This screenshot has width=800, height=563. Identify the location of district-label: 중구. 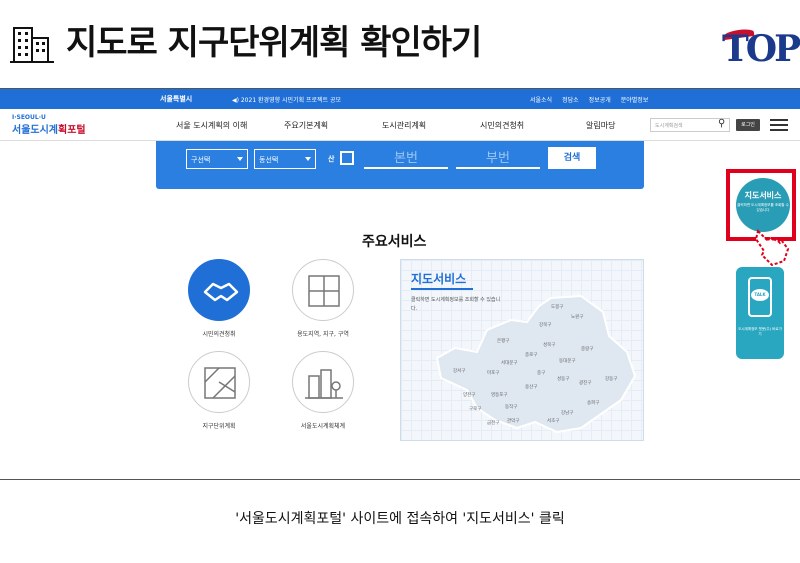
(541, 373).